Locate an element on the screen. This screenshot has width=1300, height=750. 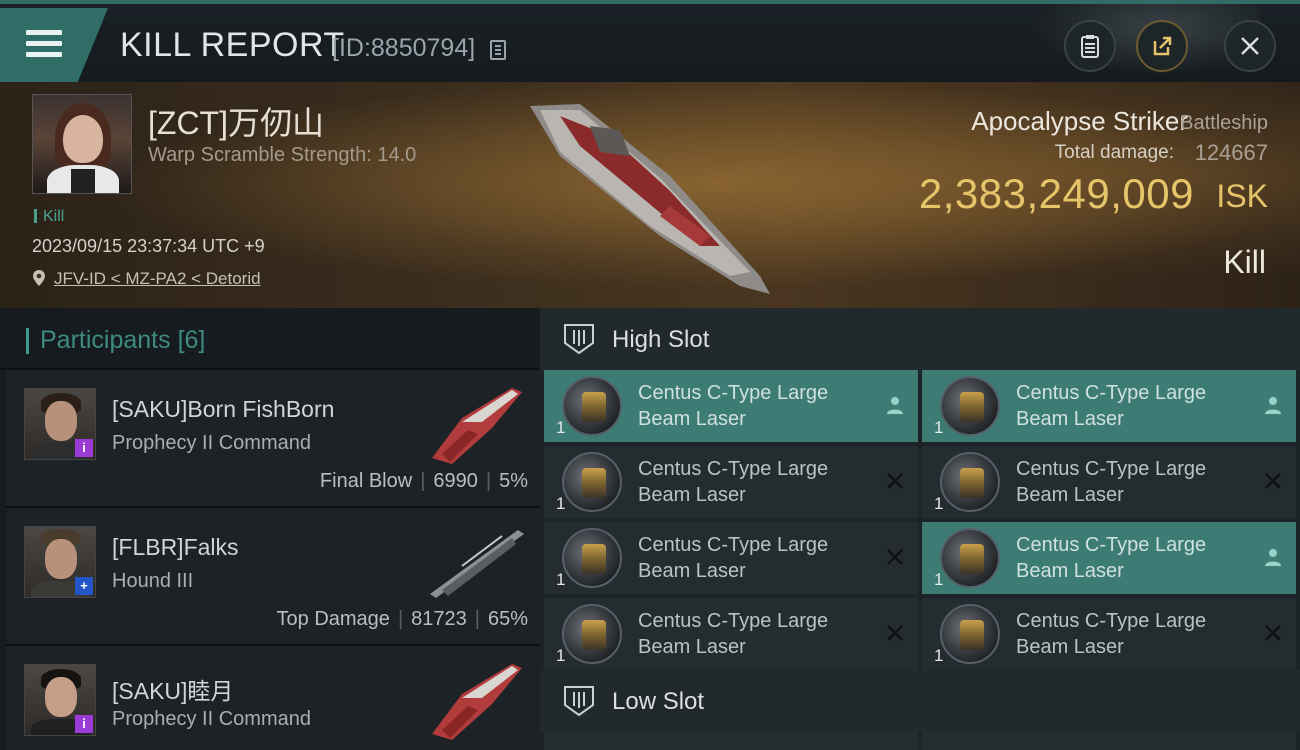
share-button is located at coordinates (1162, 46).